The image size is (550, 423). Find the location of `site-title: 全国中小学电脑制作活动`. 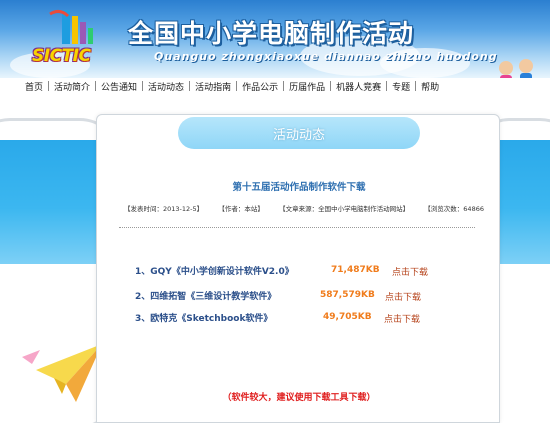

site-title: 全国中小学电脑制作活动 is located at coordinates (271, 33).